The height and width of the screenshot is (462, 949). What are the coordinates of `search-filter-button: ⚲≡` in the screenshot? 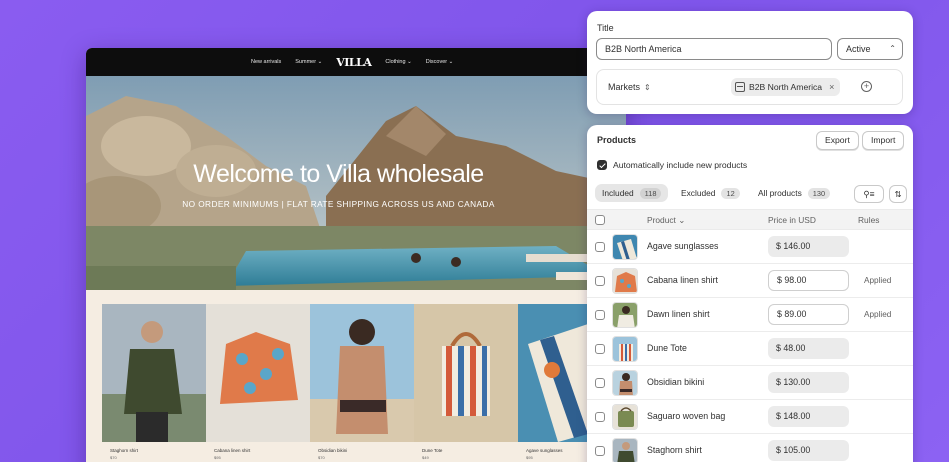 It's located at (869, 194).